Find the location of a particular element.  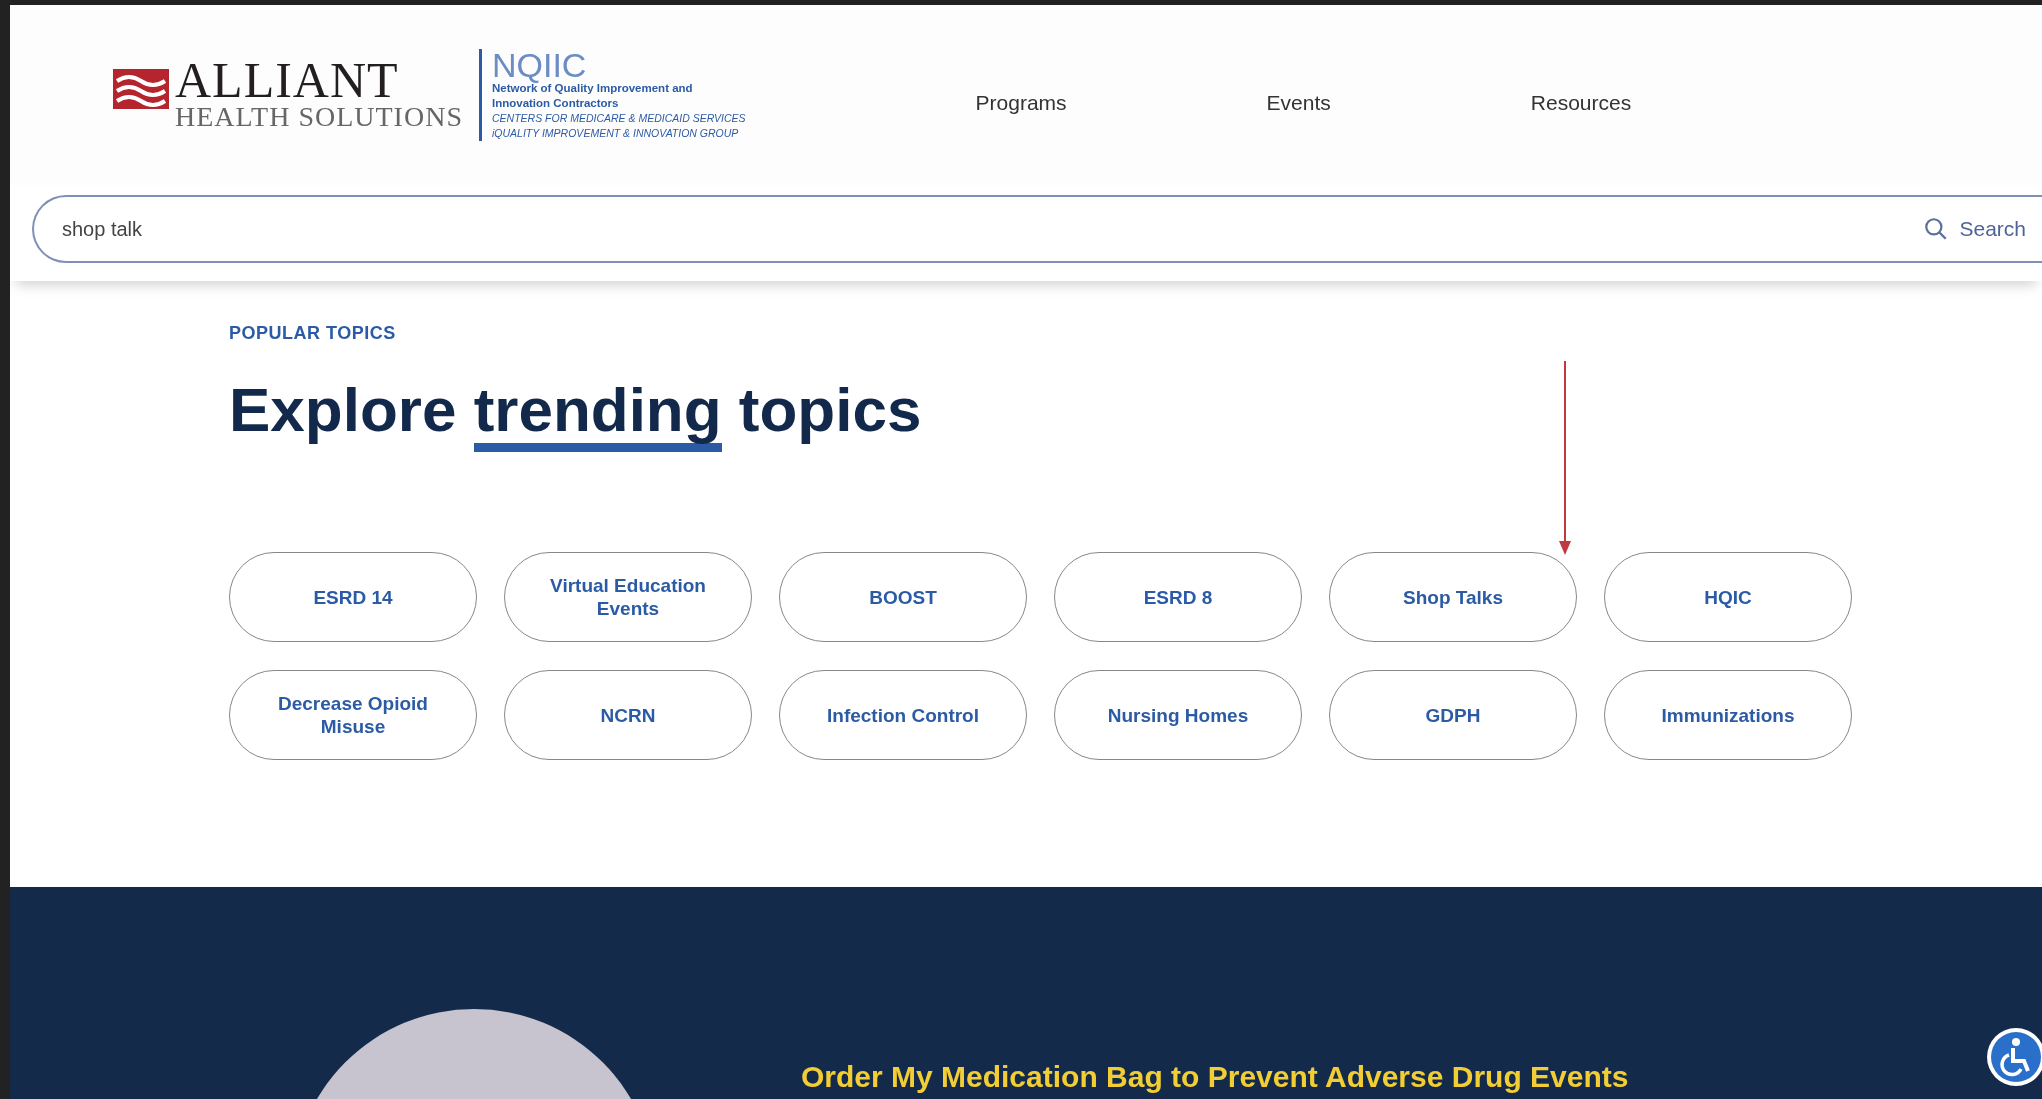

topic-button: Decrease Opioid Misuse is located at coordinates (353, 715).